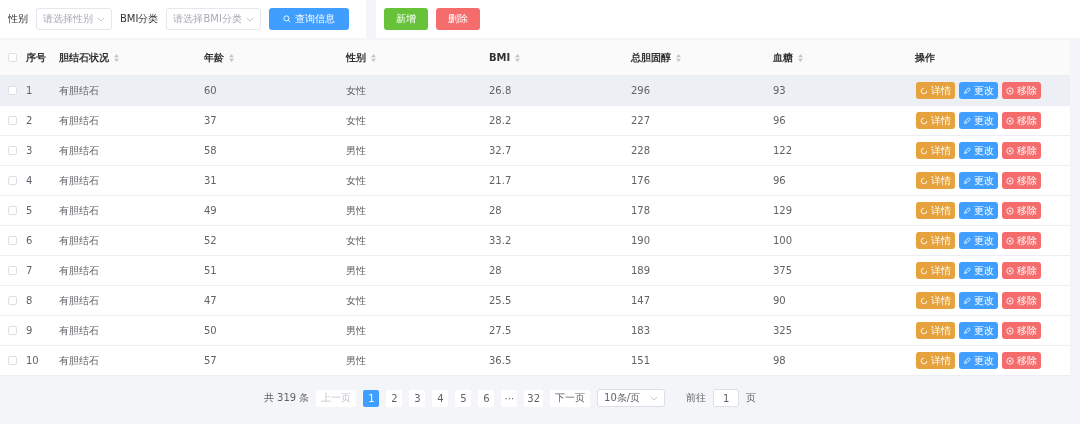 This screenshot has width=1080, height=424. I want to click on table-cell: 女性, so click(356, 240).